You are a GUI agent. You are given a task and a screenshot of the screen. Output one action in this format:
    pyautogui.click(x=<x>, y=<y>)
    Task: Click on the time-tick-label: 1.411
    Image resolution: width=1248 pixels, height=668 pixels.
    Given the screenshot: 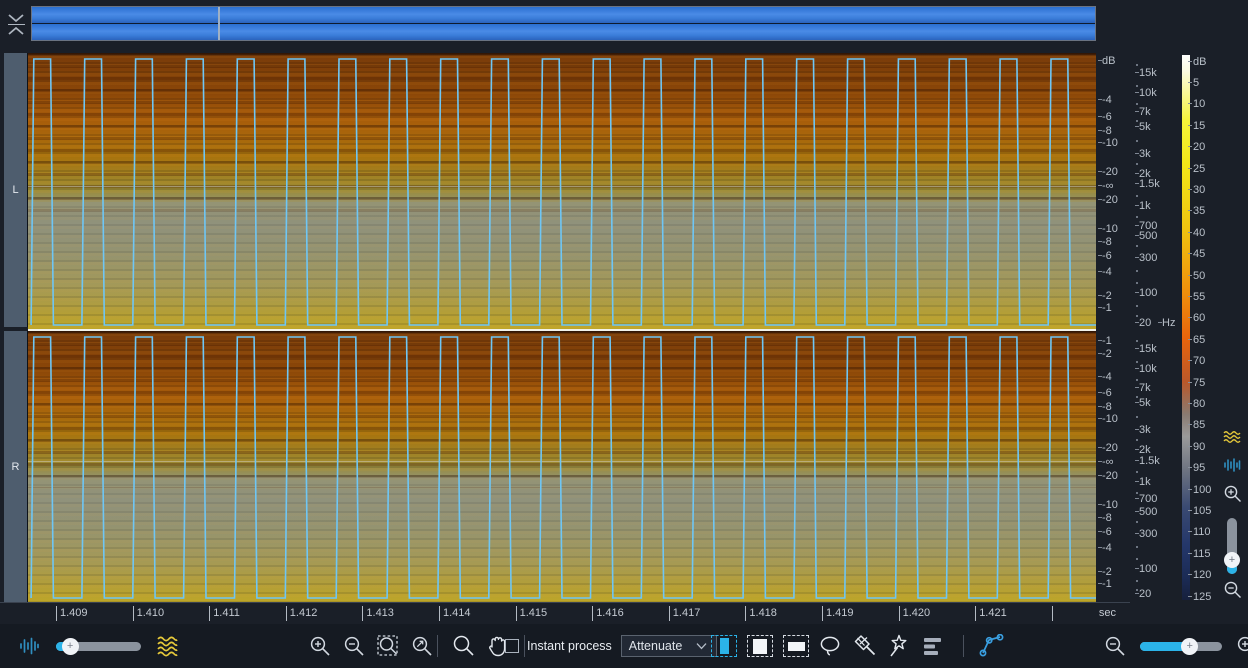 What is the action you would take?
    pyautogui.click(x=224, y=613)
    